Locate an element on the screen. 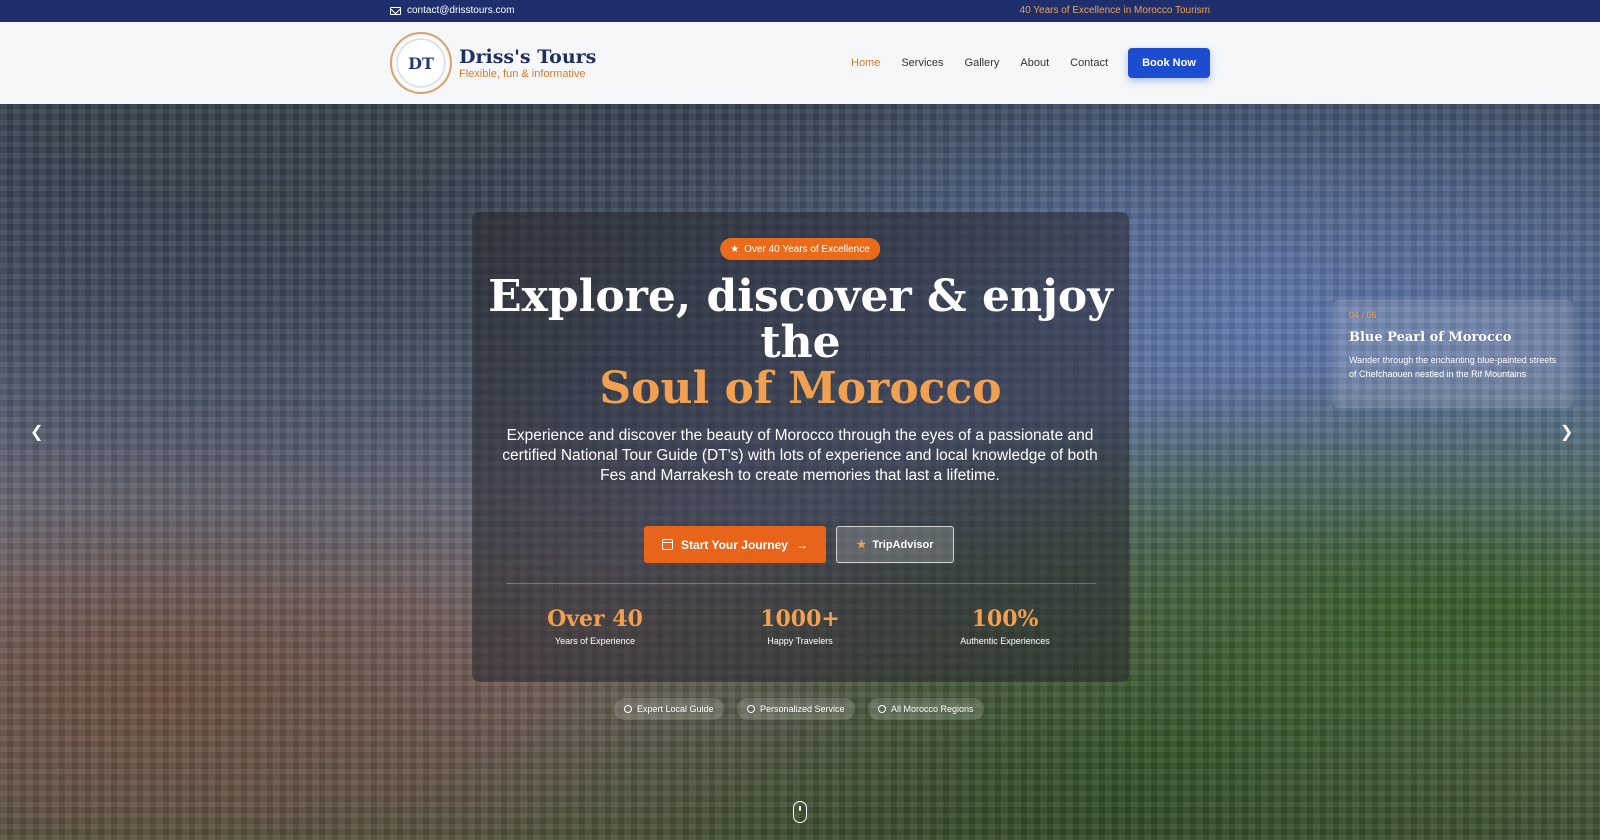 The image size is (1600, 840). stat-experience: Over 40 Years of Experience is located at coordinates (595, 626).